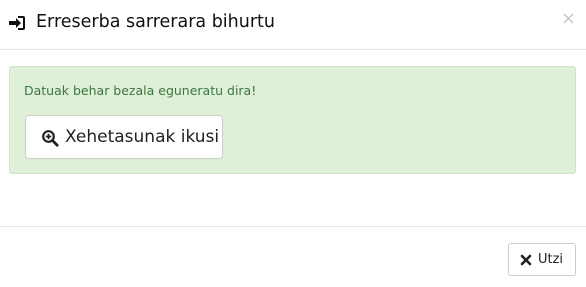  What do you see at coordinates (17, 23) in the screenshot?
I see `sign-in-icon` at bounding box center [17, 23].